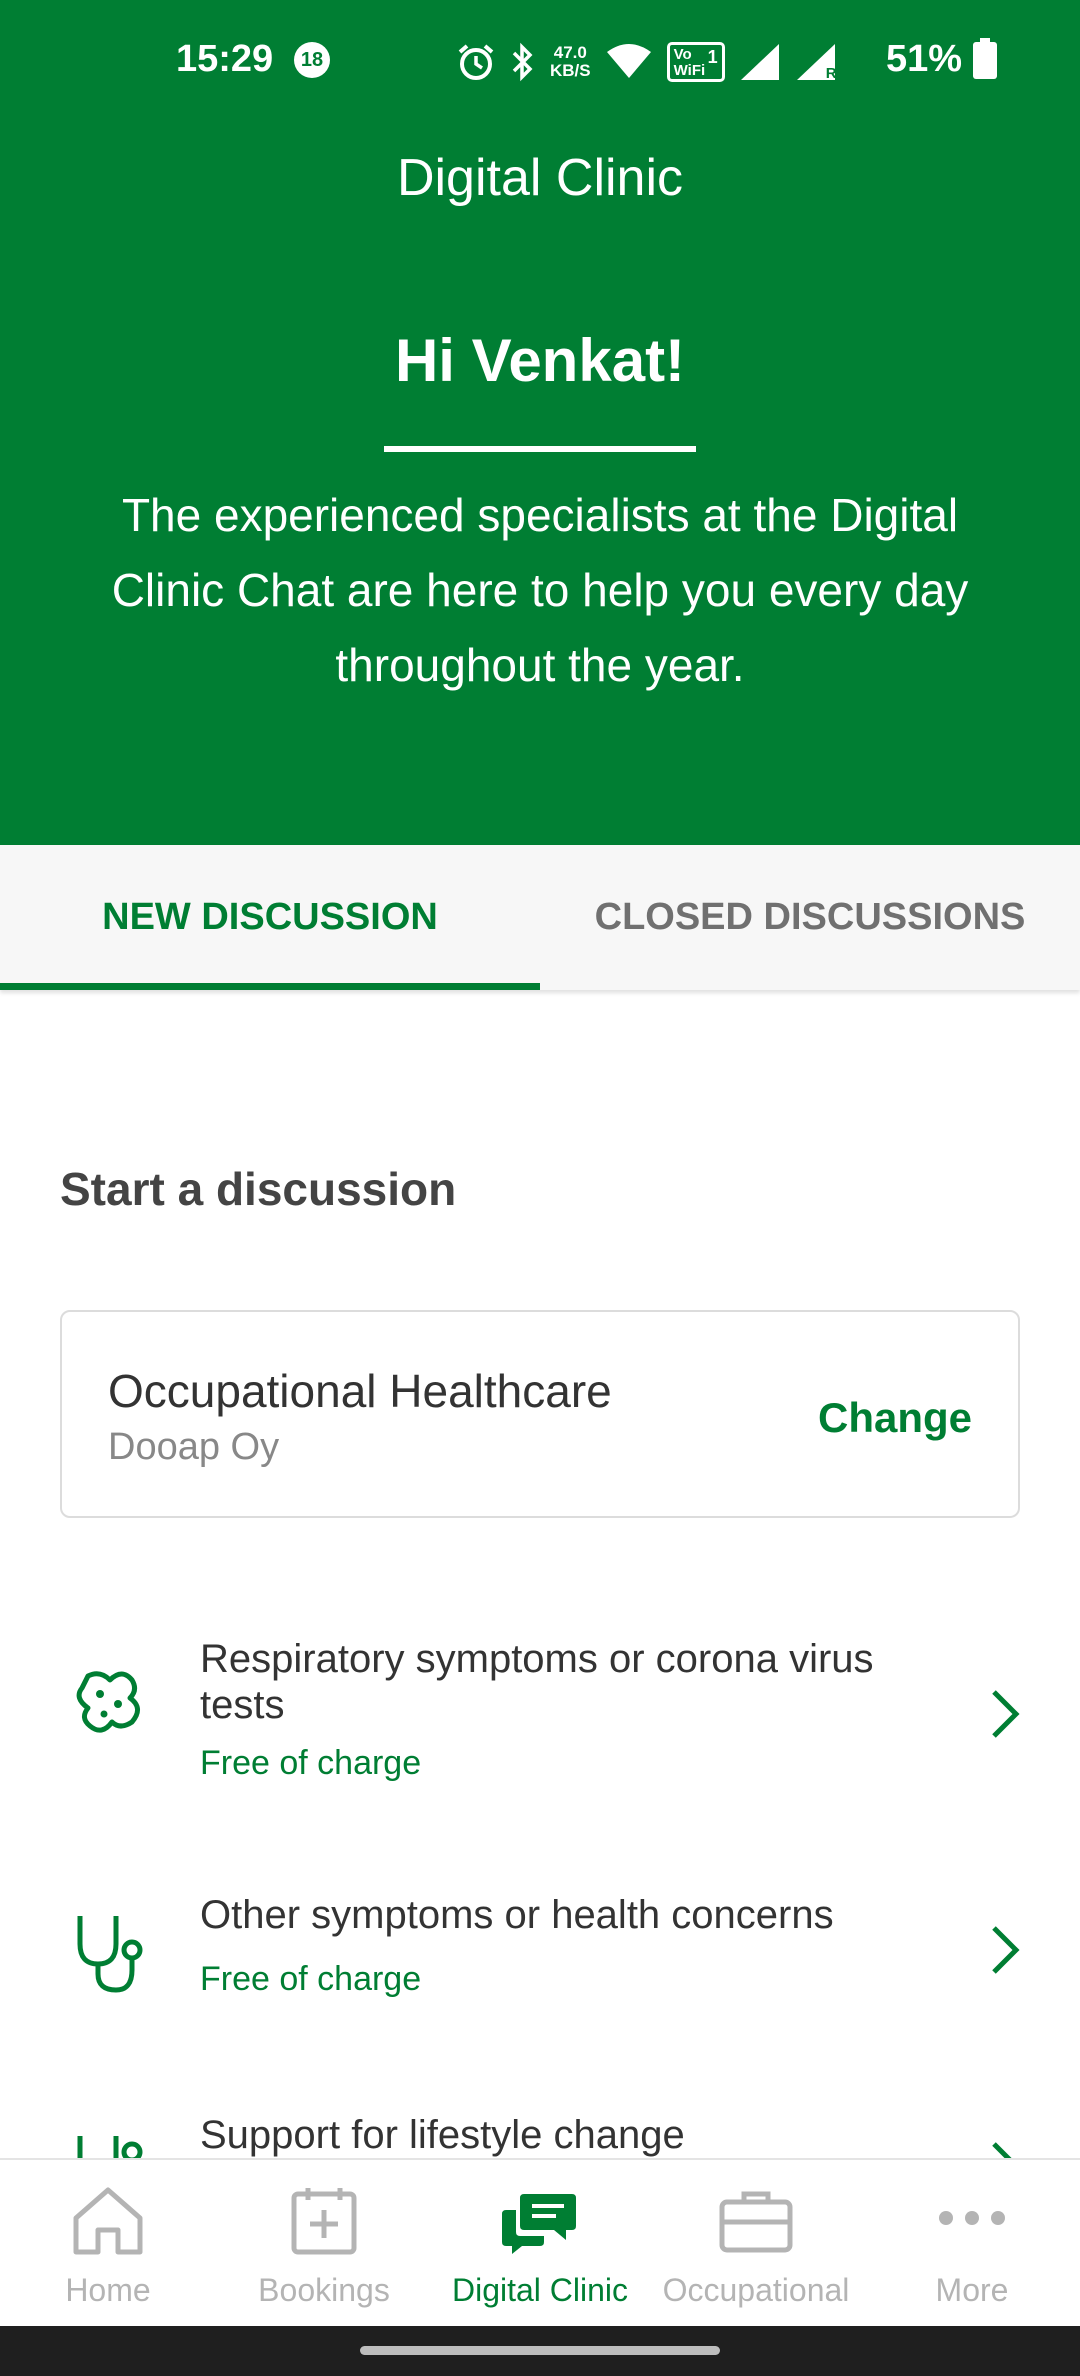  I want to click on nav-label: Occupational, so click(756, 2290).